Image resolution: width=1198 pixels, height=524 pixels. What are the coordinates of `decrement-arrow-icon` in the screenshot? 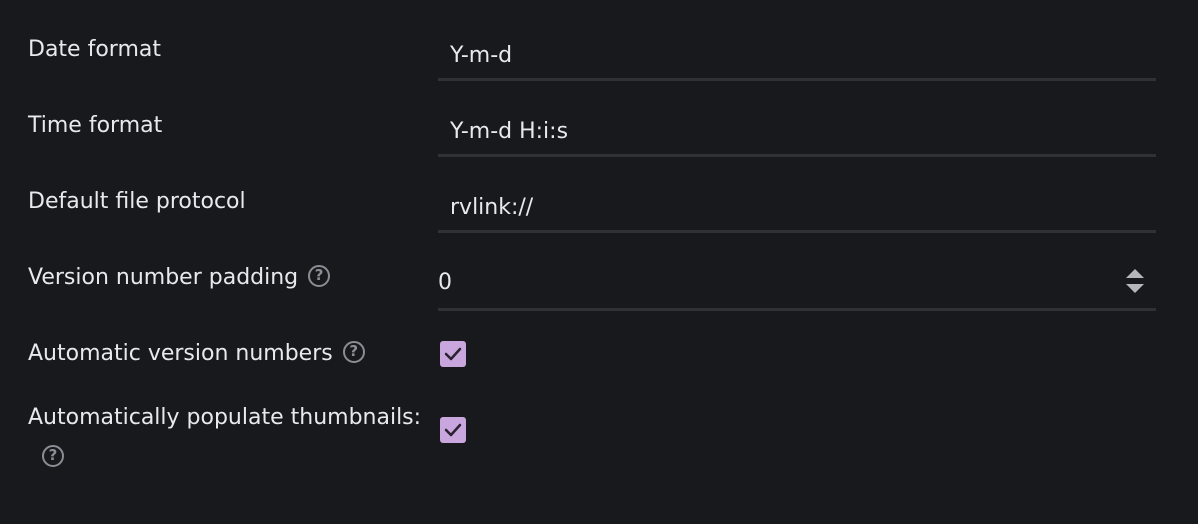 It's located at (1135, 288).